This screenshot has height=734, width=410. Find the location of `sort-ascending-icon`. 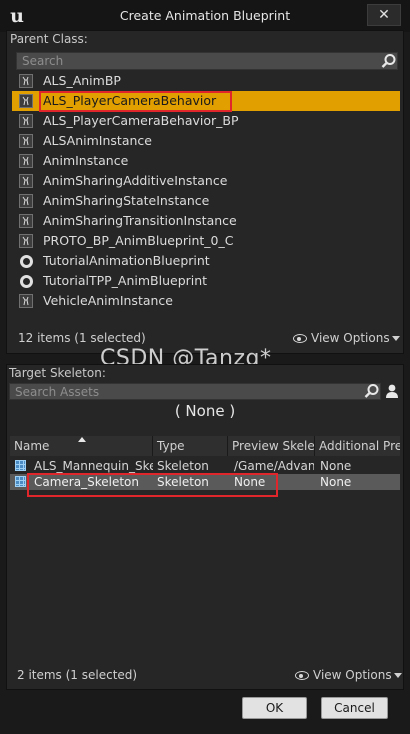

sort-ascending-icon is located at coordinates (82, 439).